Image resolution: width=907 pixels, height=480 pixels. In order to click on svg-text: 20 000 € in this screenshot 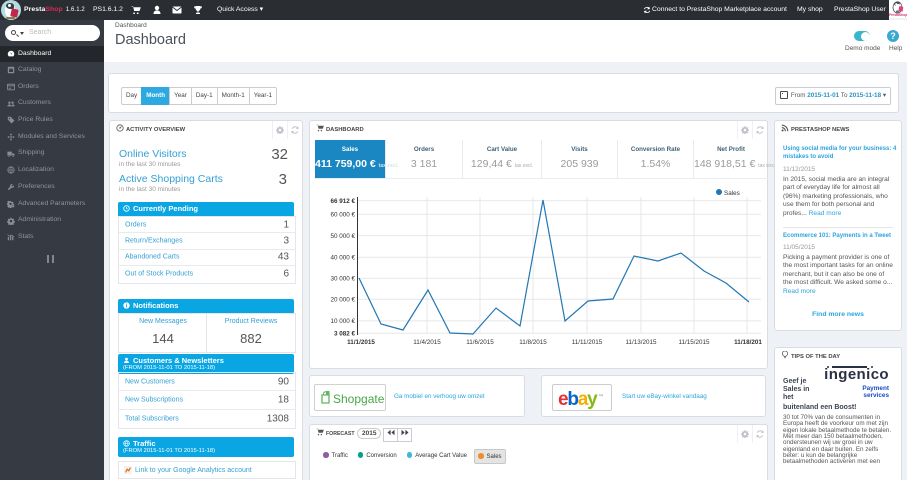, I will do `click(342, 300)`.